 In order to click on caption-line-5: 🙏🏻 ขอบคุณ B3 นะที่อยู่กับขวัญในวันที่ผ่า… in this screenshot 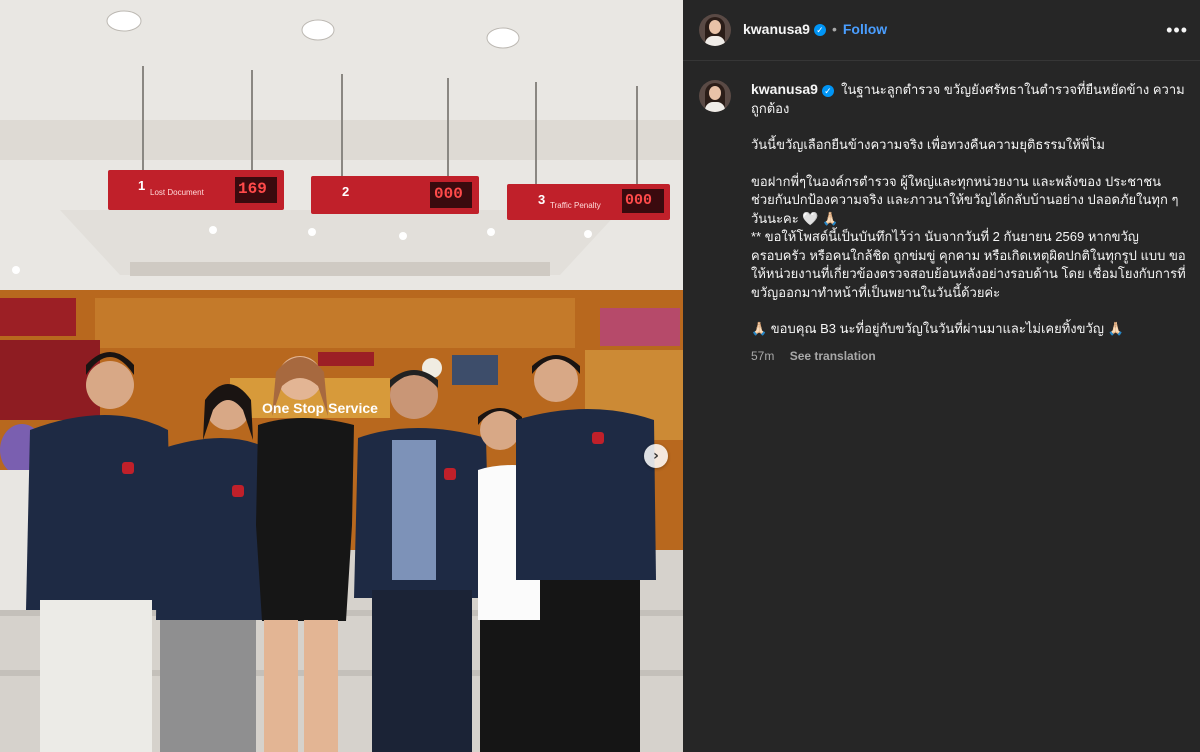, I will do `click(937, 328)`.